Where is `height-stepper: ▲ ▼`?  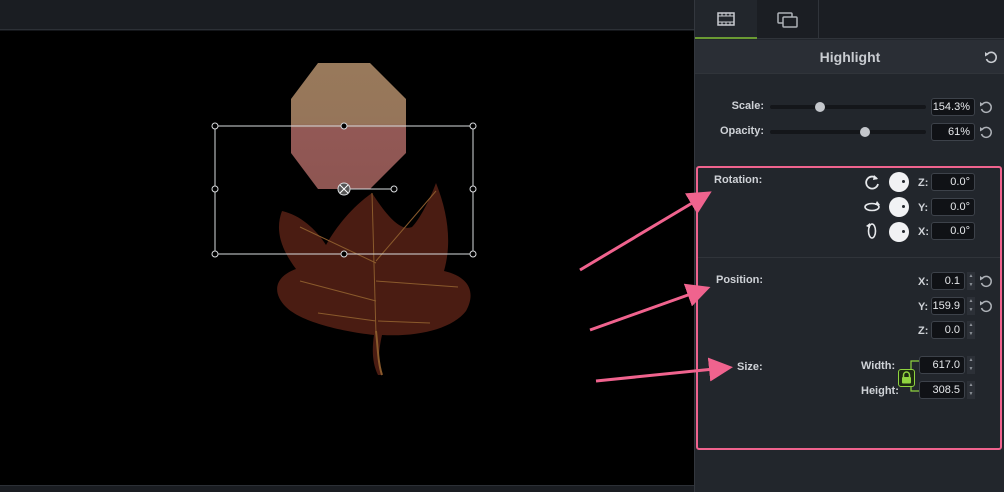 height-stepper: ▲ ▼ is located at coordinates (971, 390).